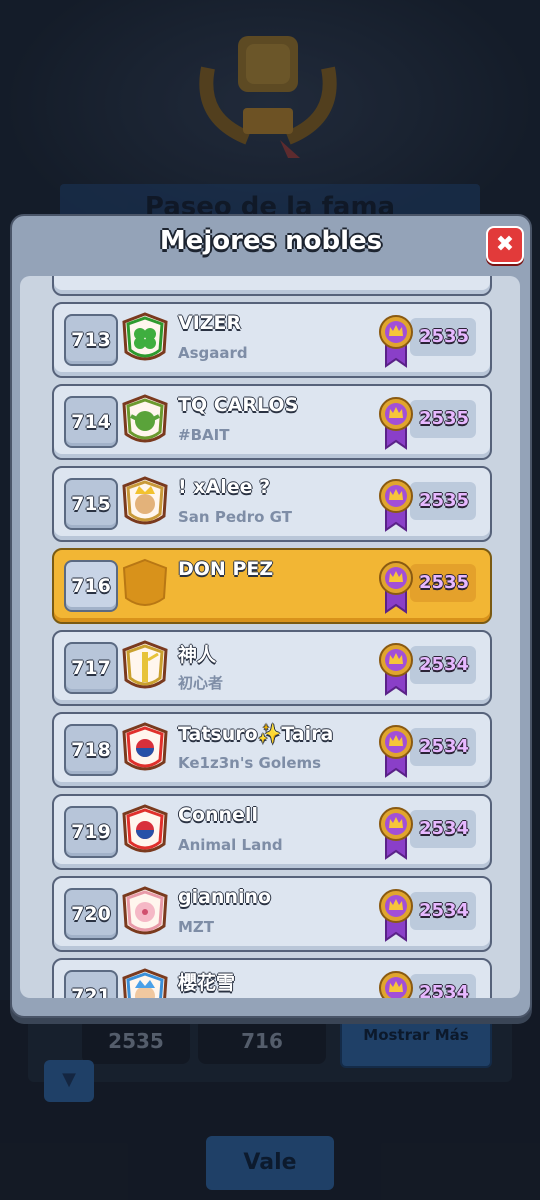 This screenshot has width=540, height=1200. I want to click on player-name: giannino, so click(225, 897).